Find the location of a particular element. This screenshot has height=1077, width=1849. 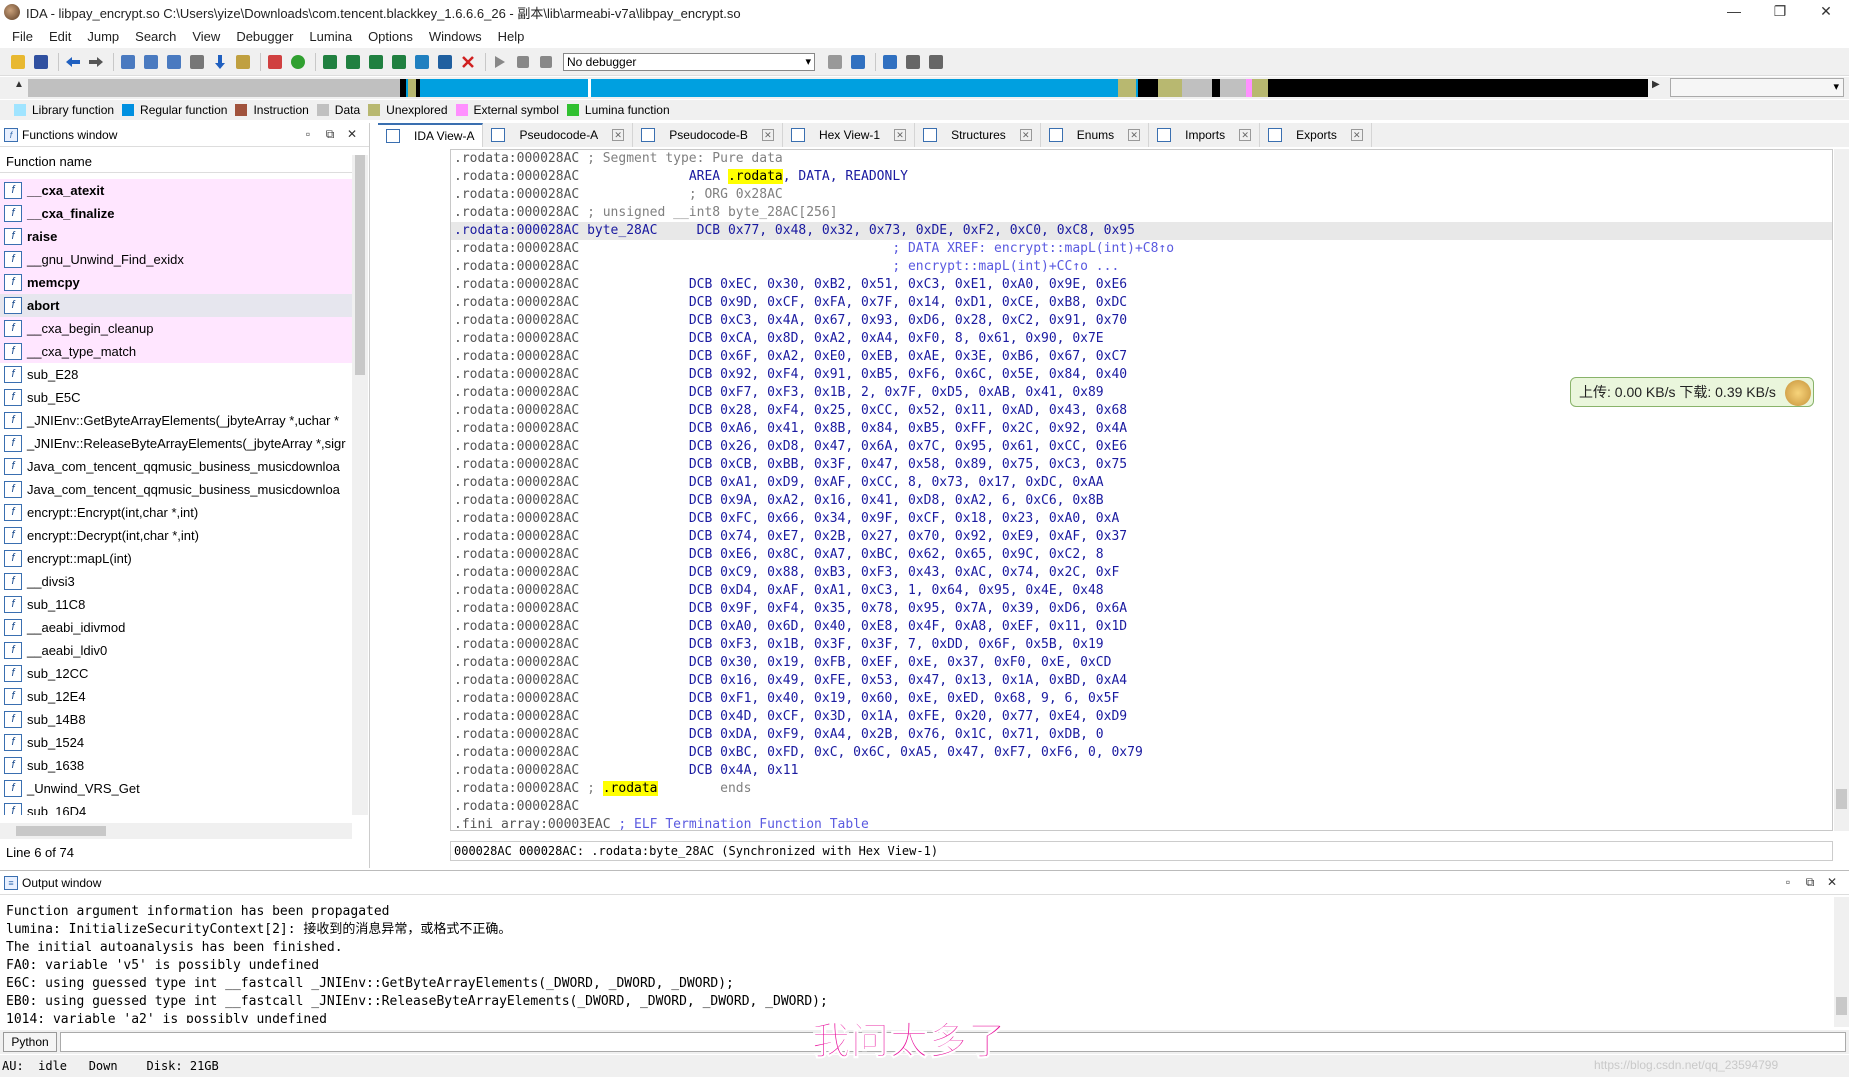

menu-file: File is located at coordinates (22, 36).